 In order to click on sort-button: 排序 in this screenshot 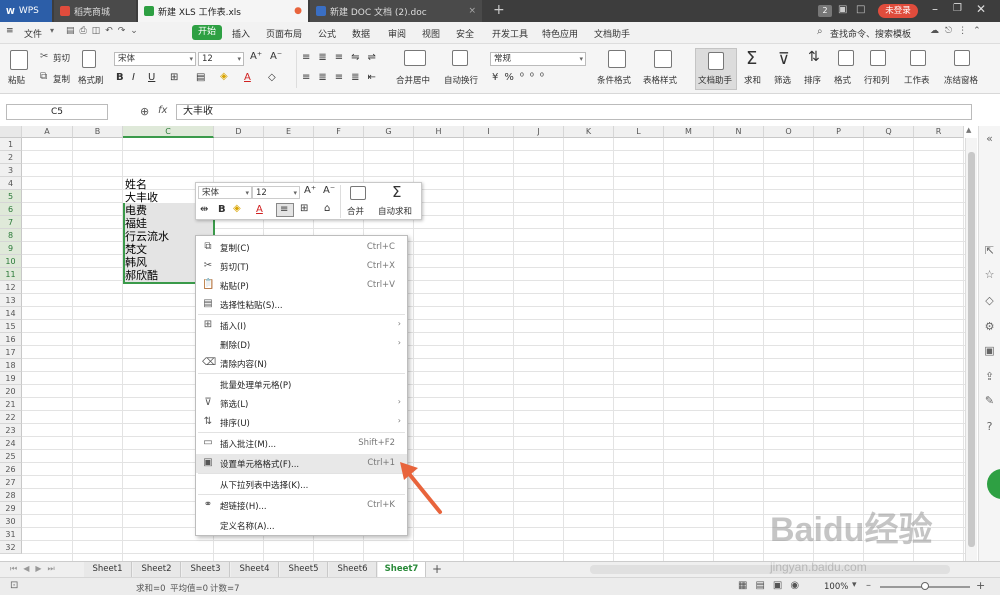, I will do `click(812, 80)`.